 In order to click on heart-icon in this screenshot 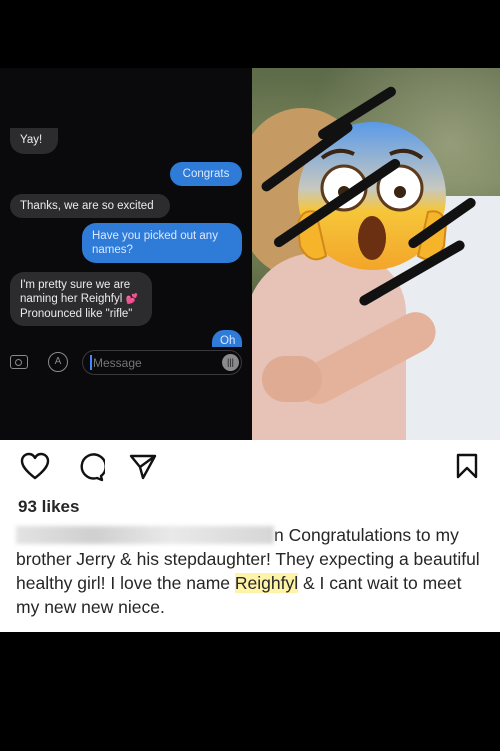, I will do `click(35, 466)`.